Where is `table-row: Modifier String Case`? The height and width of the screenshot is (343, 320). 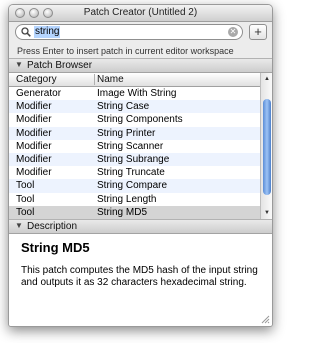
table-row: Modifier String Case is located at coordinates (134, 107).